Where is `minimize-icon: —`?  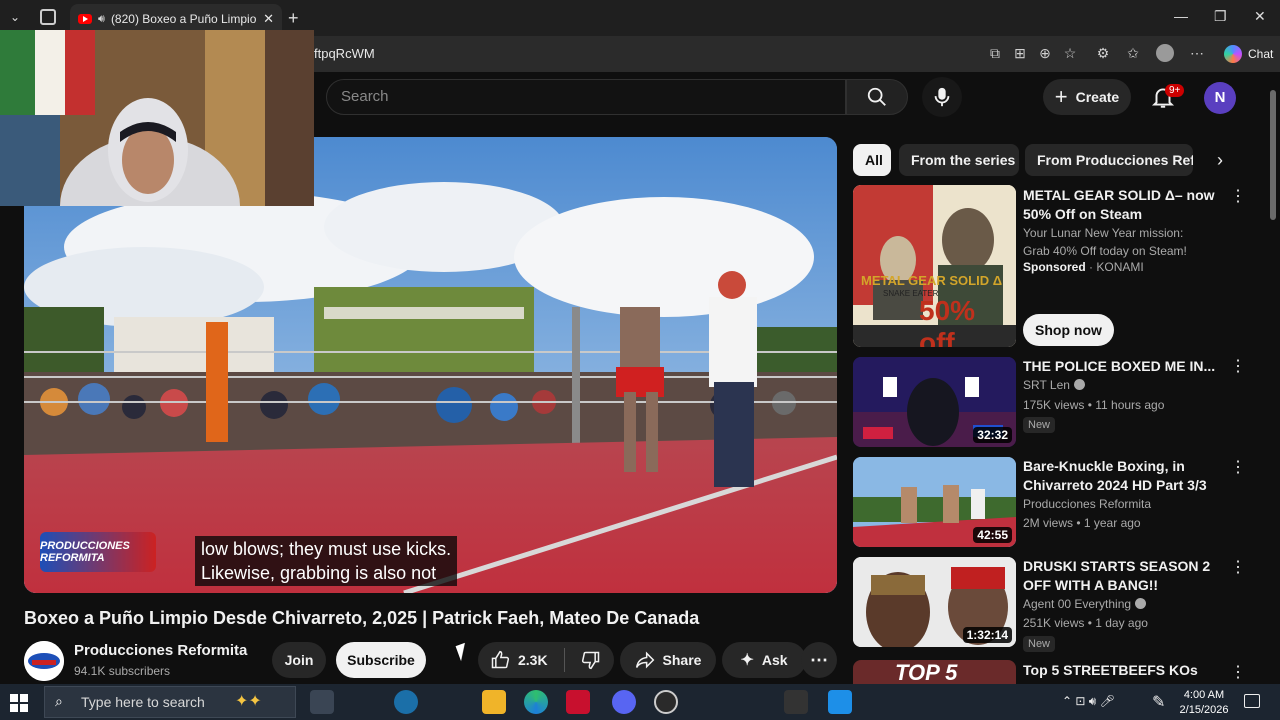 minimize-icon: — is located at coordinates (1181, 16).